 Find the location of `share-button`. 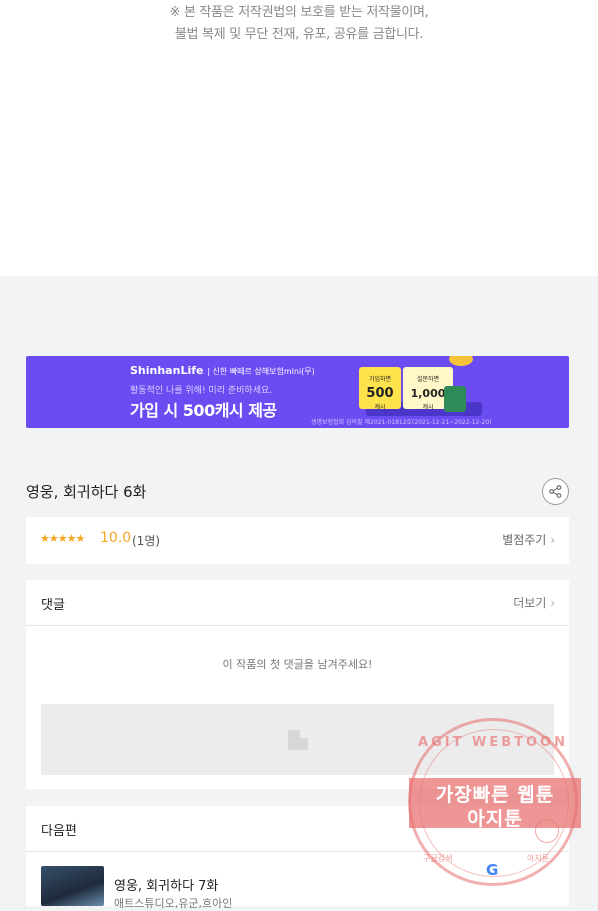

share-button is located at coordinates (555, 491).